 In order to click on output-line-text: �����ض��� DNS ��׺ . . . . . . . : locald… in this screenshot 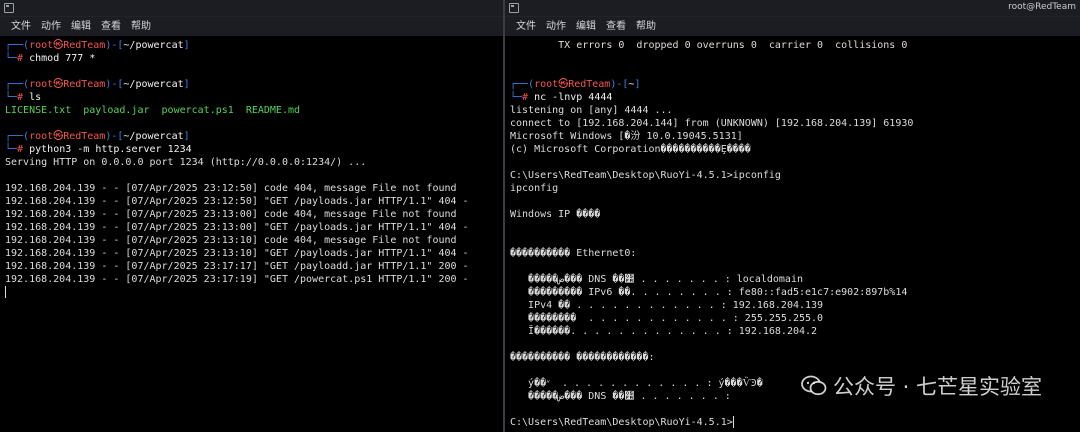, I will do `click(656, 279)`.